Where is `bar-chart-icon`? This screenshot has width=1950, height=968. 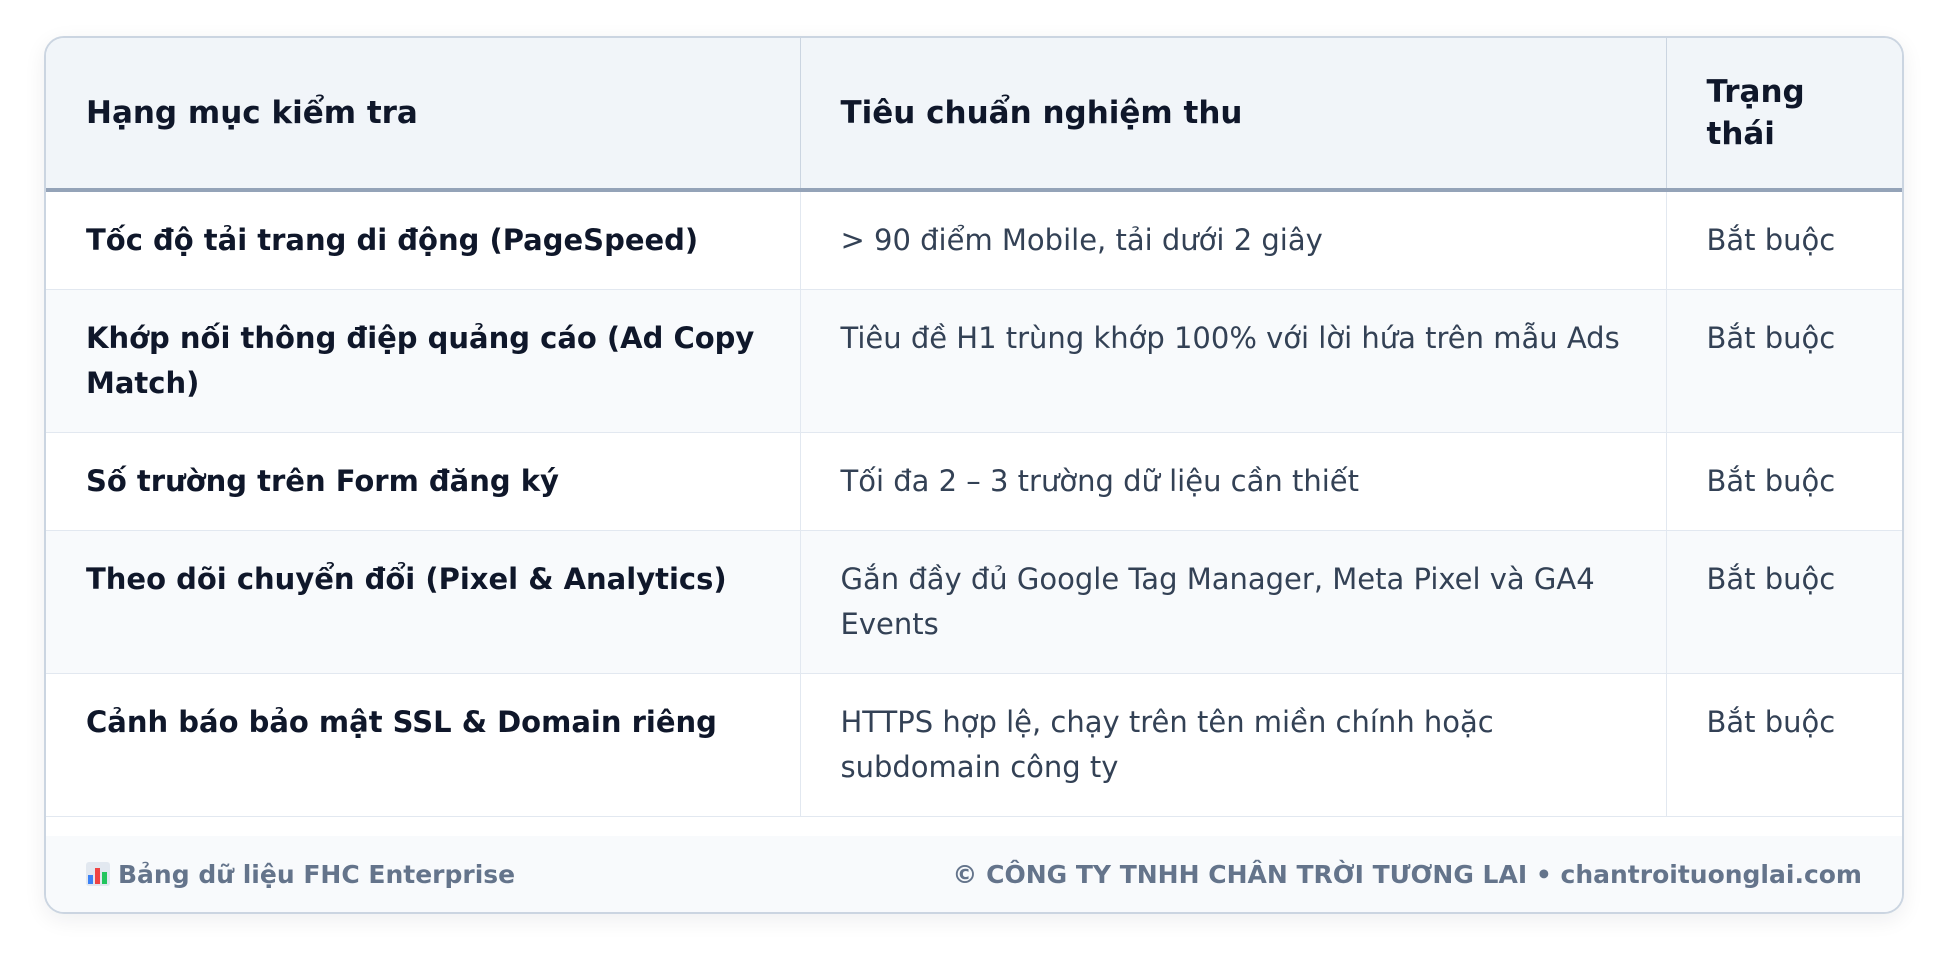 bar-chart-icon is located at coordinates (98, 874).